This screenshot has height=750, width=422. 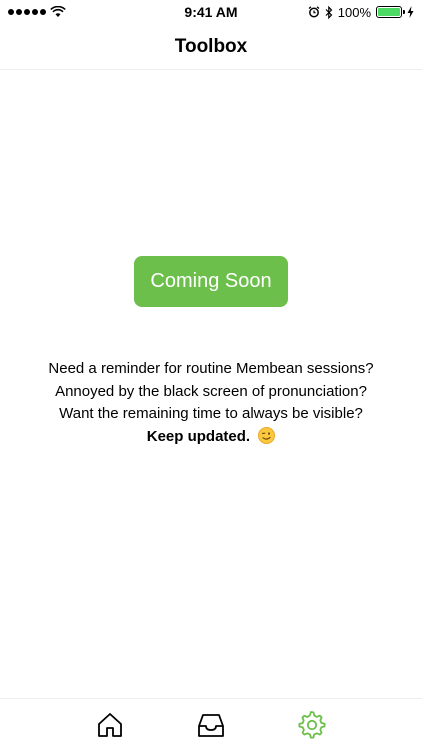 I want to click on page-title: Toolbox, so click(x=211, y=46).